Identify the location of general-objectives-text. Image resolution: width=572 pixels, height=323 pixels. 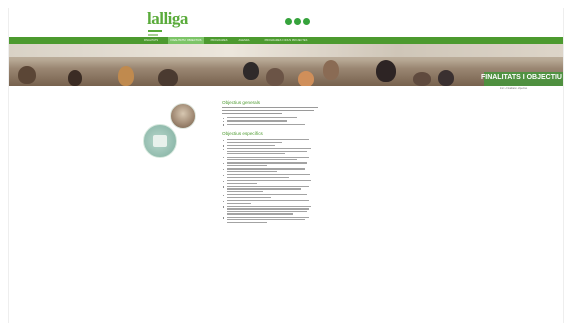
(272, 111).